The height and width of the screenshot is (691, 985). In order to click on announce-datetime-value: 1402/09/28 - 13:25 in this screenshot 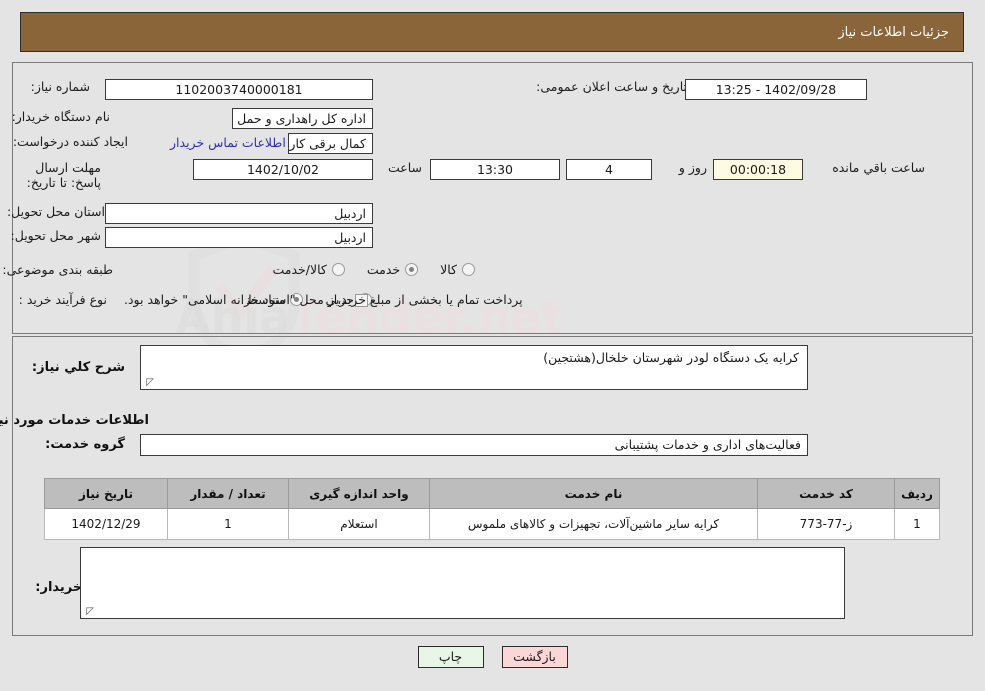, I will do `click(776, 89)`.